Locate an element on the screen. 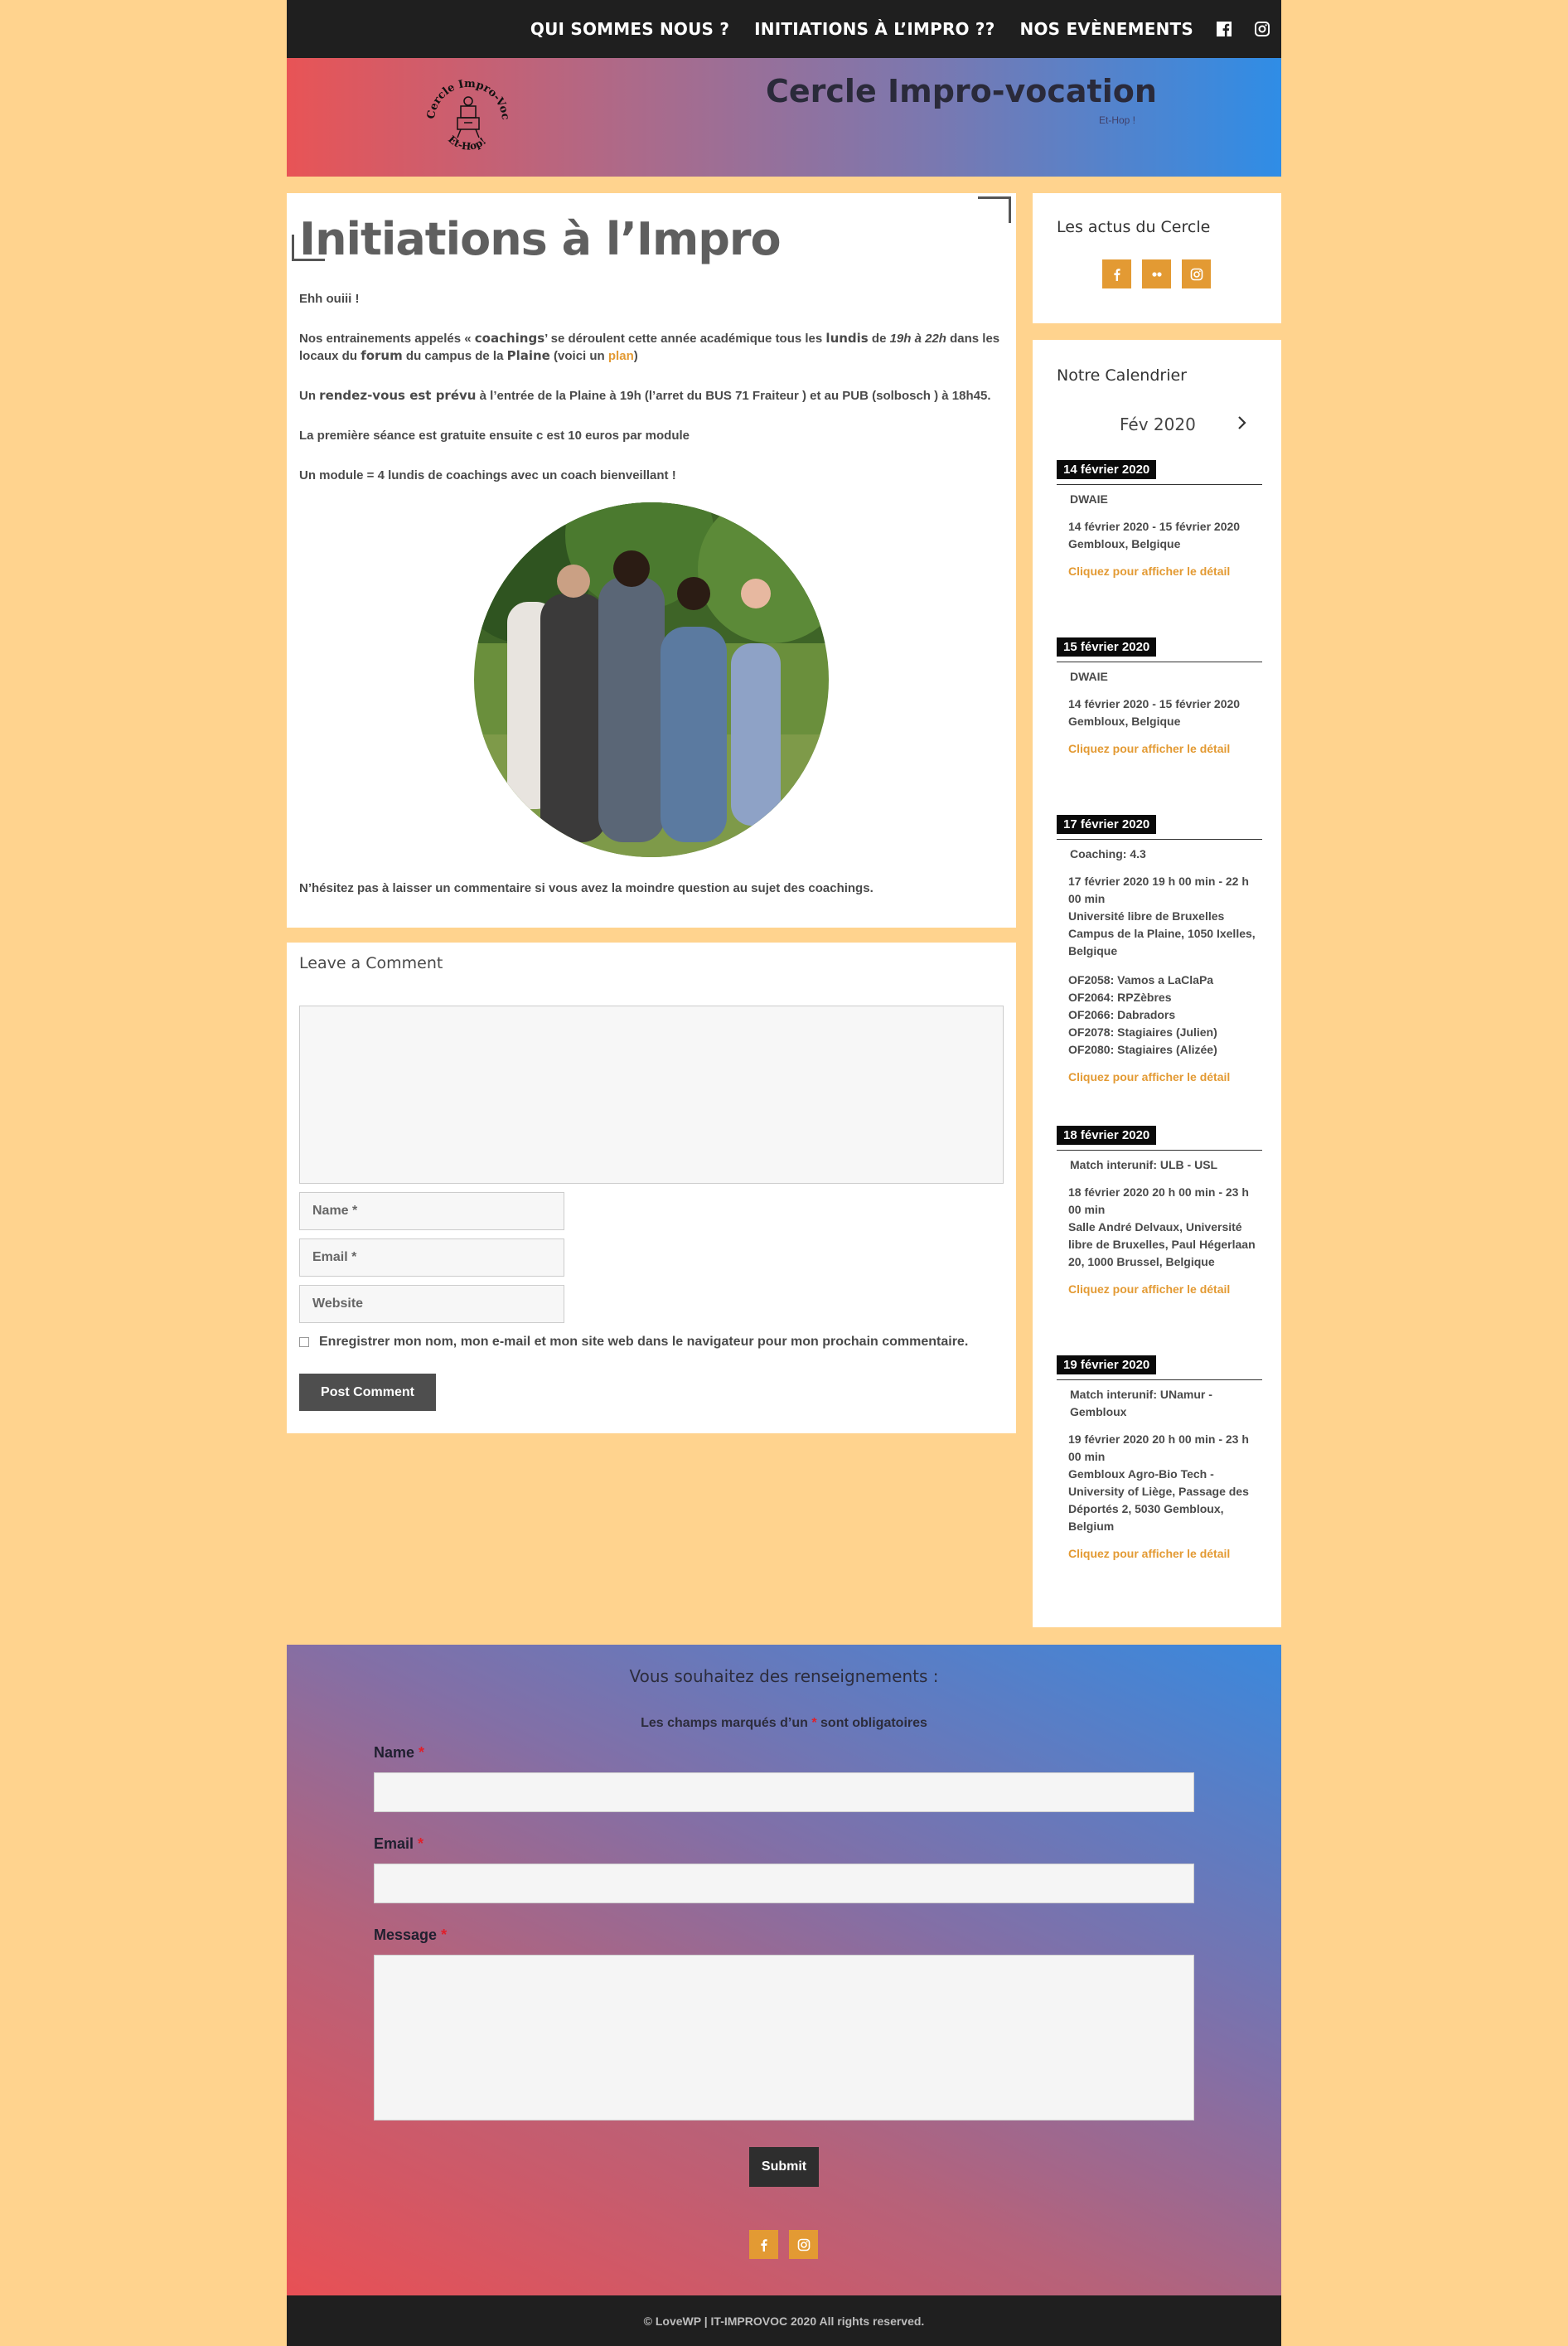 The image size is (1568, 2346). name-field: Name * is located at coordinates (431, 1211).